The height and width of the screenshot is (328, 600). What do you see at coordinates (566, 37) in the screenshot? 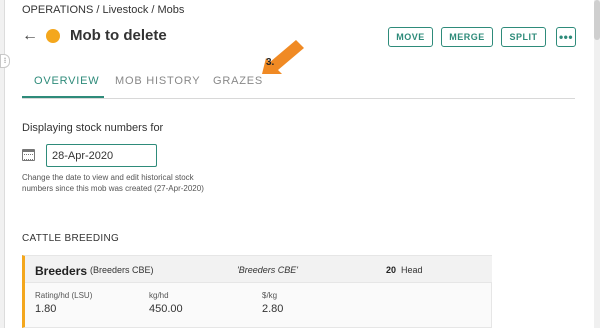
I see `more-options-button: •••` at bounding box center [566, 37].